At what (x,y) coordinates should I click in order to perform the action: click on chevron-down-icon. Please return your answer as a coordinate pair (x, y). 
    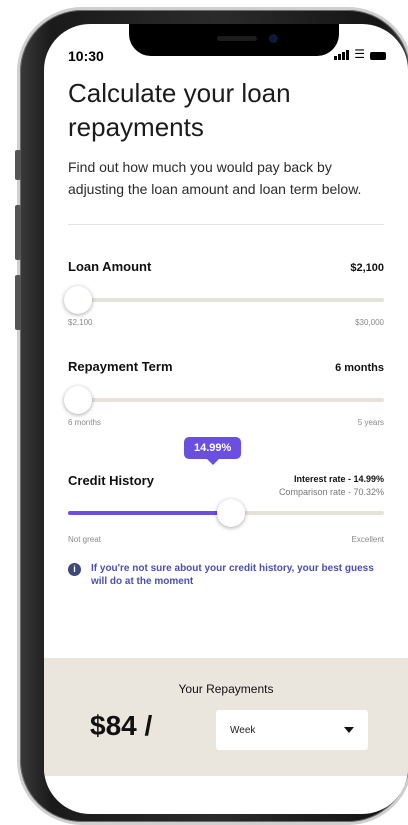
    Looking at the image, I should click on (349, 730).